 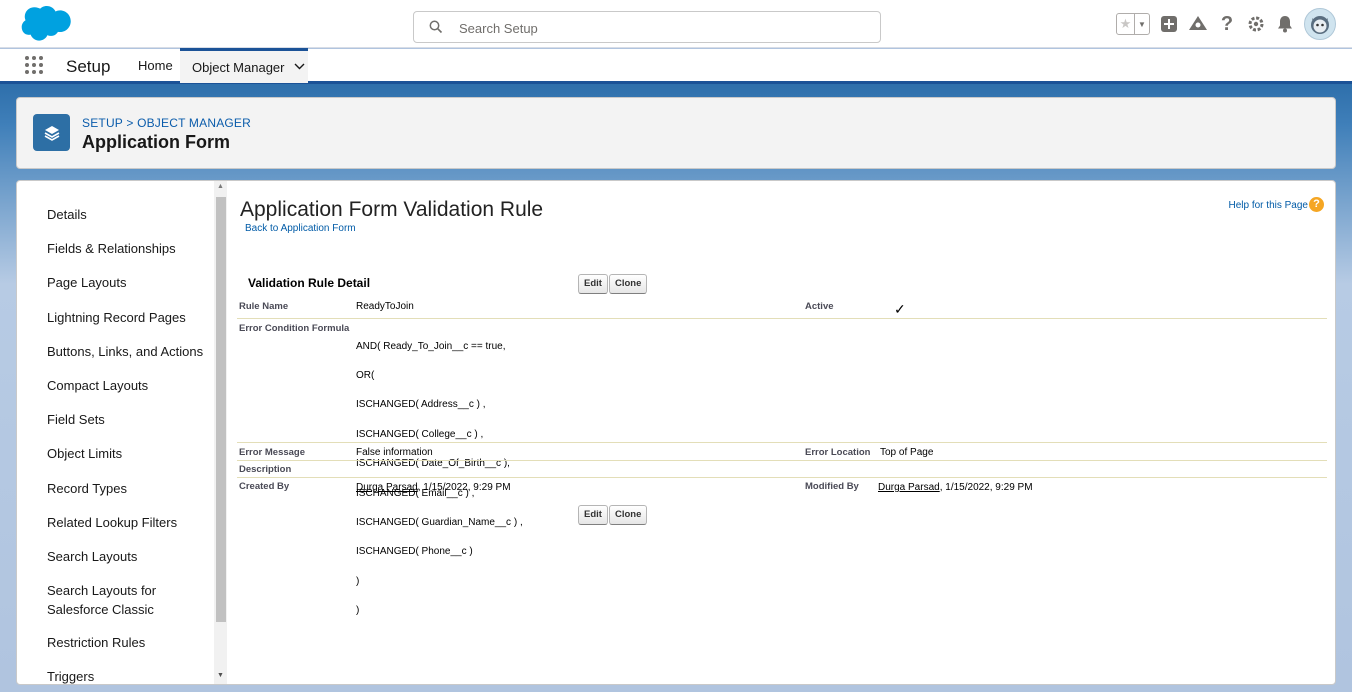 What do you see at coordinates (76, 419) in the screenshot?
I see `sidebar-item-field-sets: Field Sets` at bounding box center [76, 419].